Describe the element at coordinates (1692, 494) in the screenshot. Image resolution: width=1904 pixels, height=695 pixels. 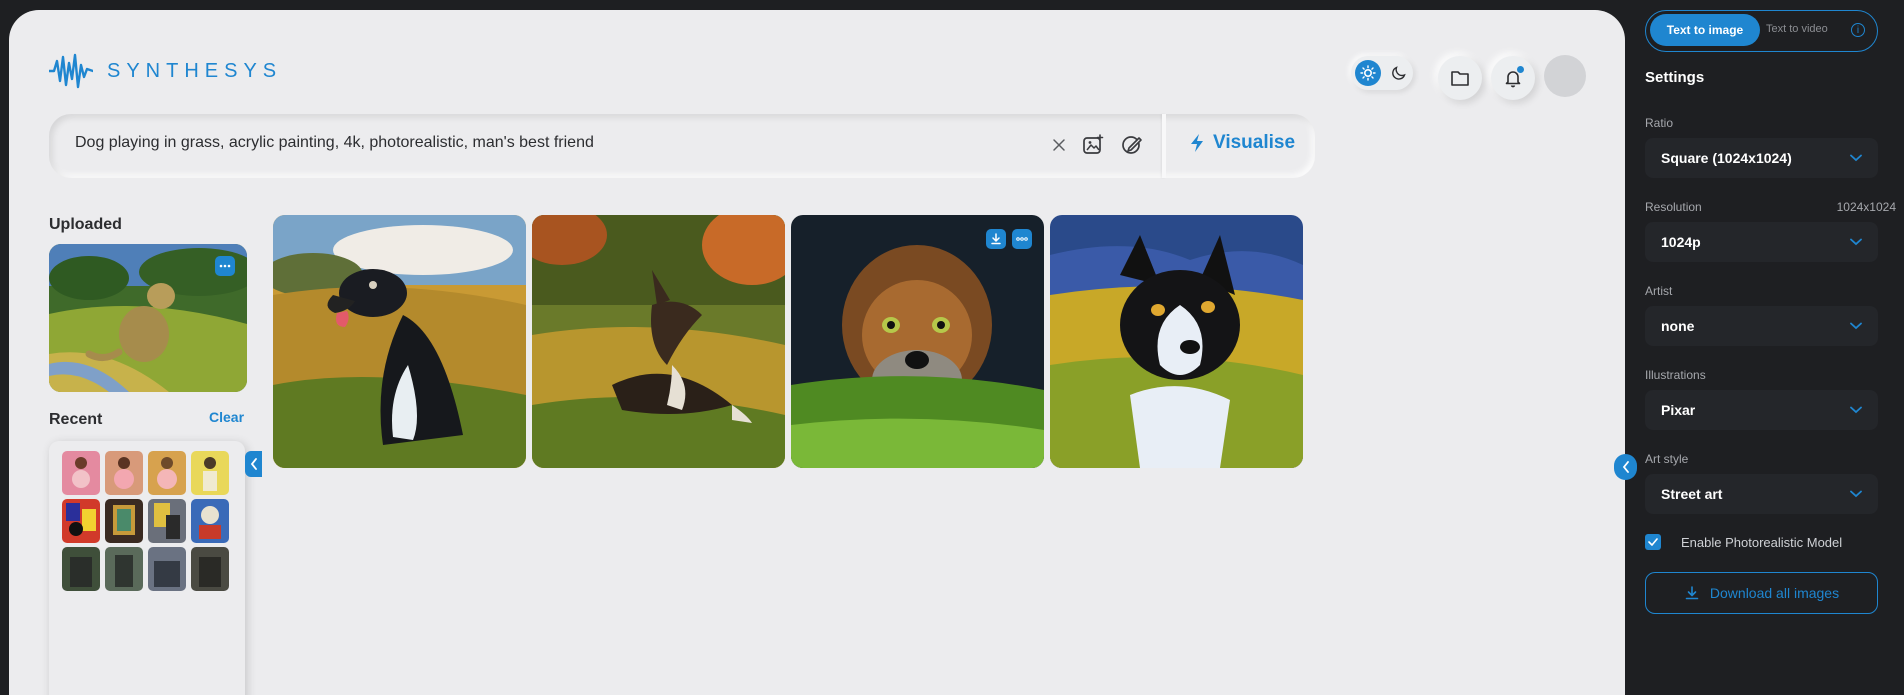
I see `art-style-value: Street art` at that location.